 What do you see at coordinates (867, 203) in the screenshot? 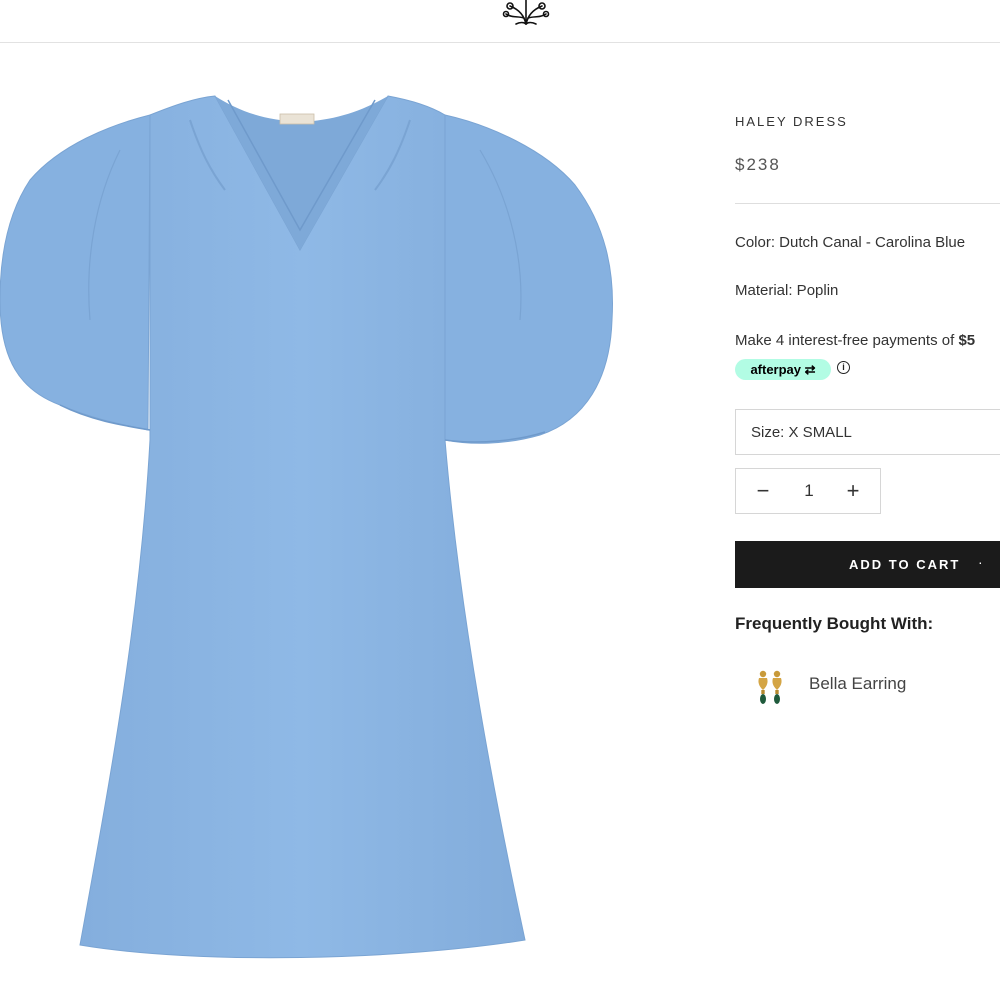
I see `divider` at bounding box center [867, 203].